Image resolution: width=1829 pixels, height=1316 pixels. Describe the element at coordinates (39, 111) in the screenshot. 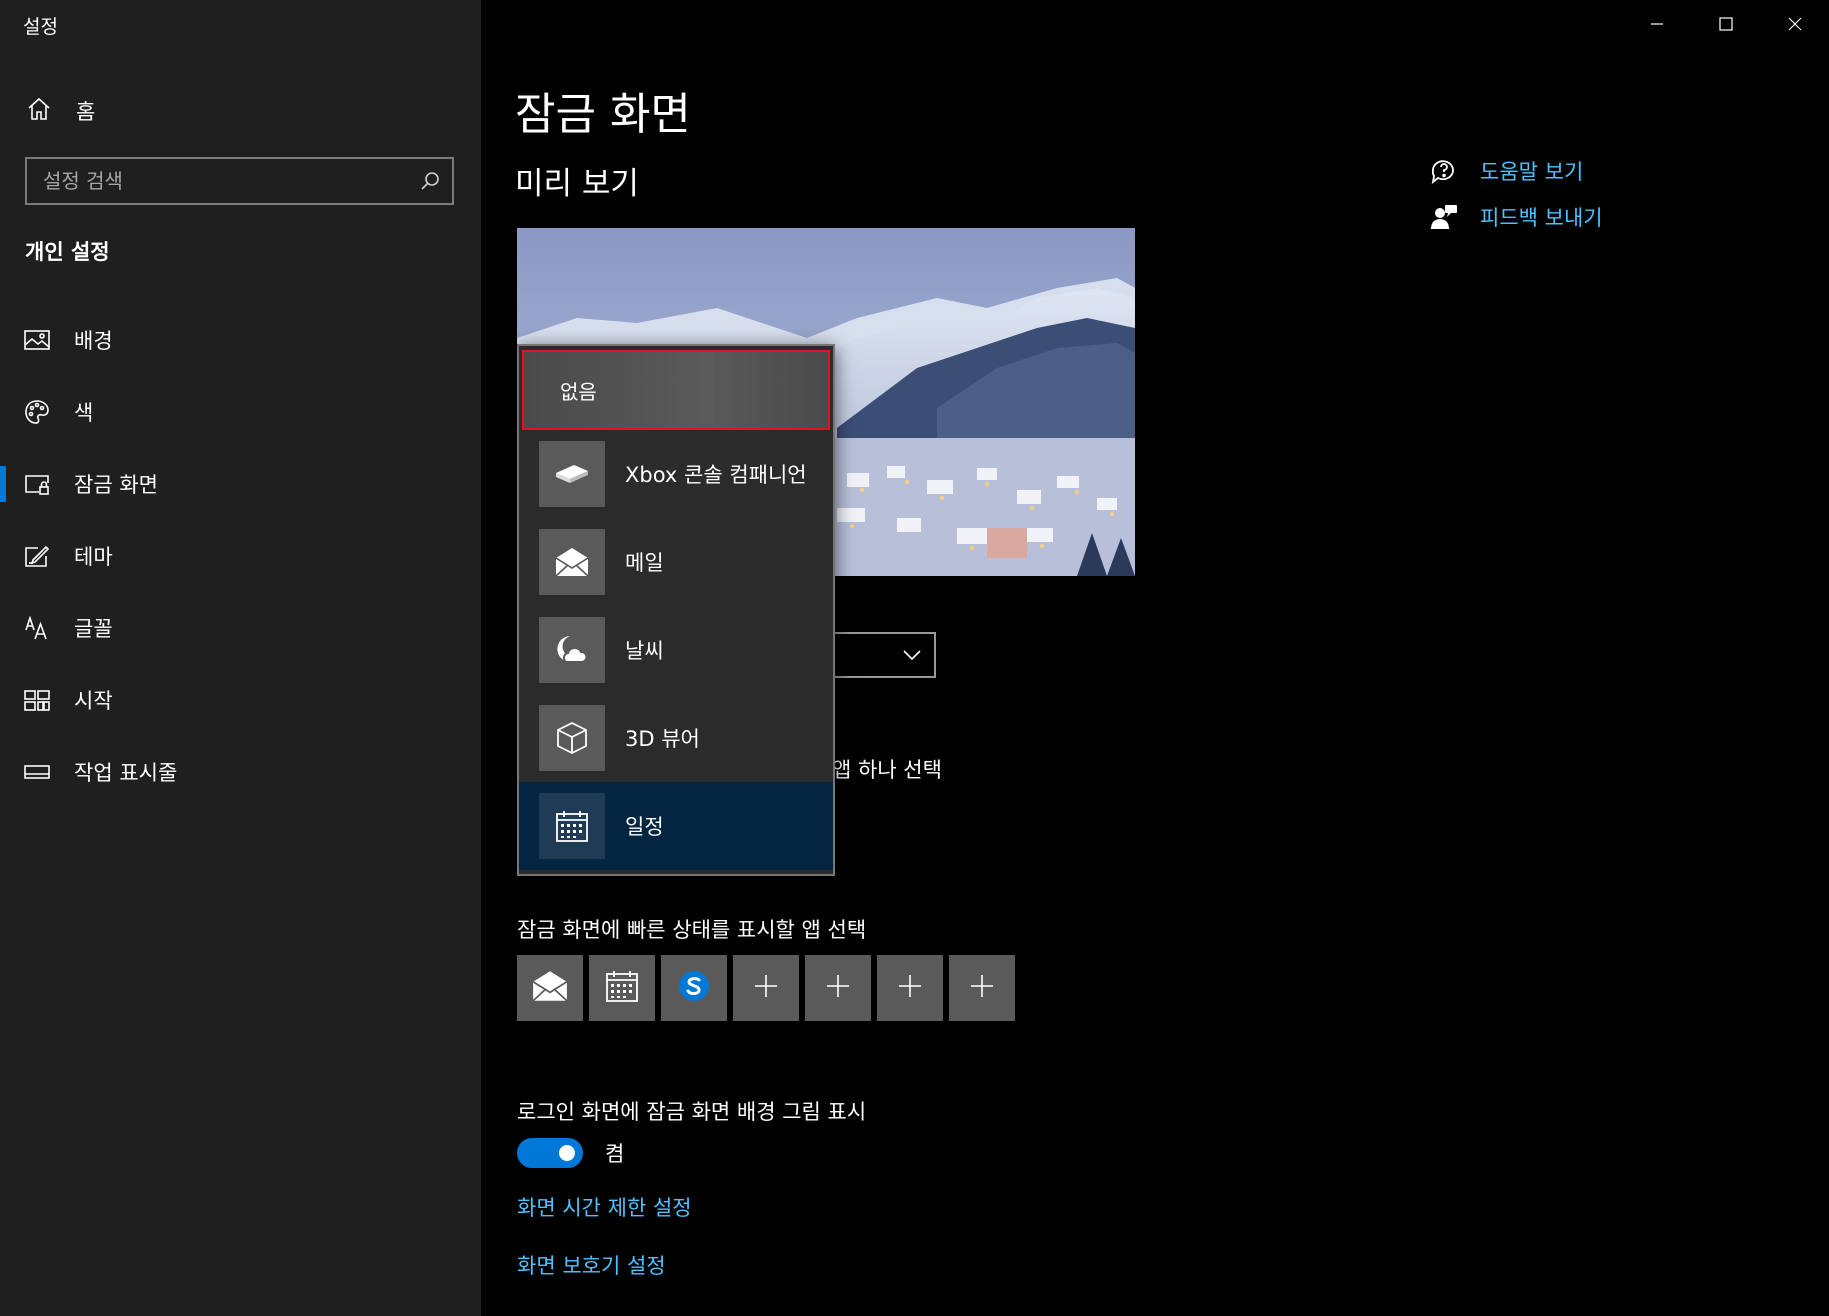

I see `home-icon` at that location.